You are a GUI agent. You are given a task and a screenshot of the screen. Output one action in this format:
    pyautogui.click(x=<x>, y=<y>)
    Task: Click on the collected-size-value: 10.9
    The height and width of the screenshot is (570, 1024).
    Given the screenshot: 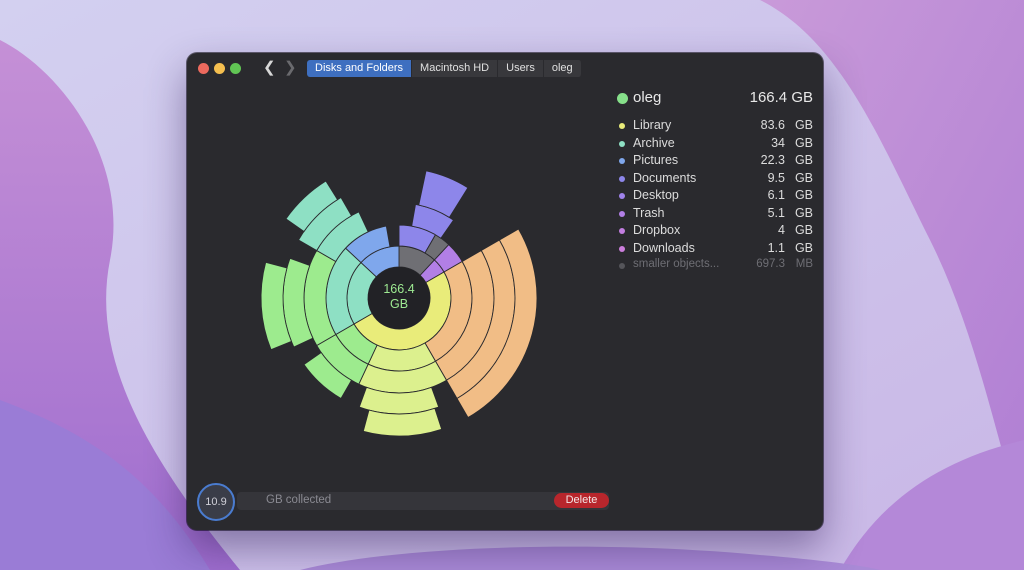 What is the action you would take?
    pyautogui.click(x=216, y=502)
    